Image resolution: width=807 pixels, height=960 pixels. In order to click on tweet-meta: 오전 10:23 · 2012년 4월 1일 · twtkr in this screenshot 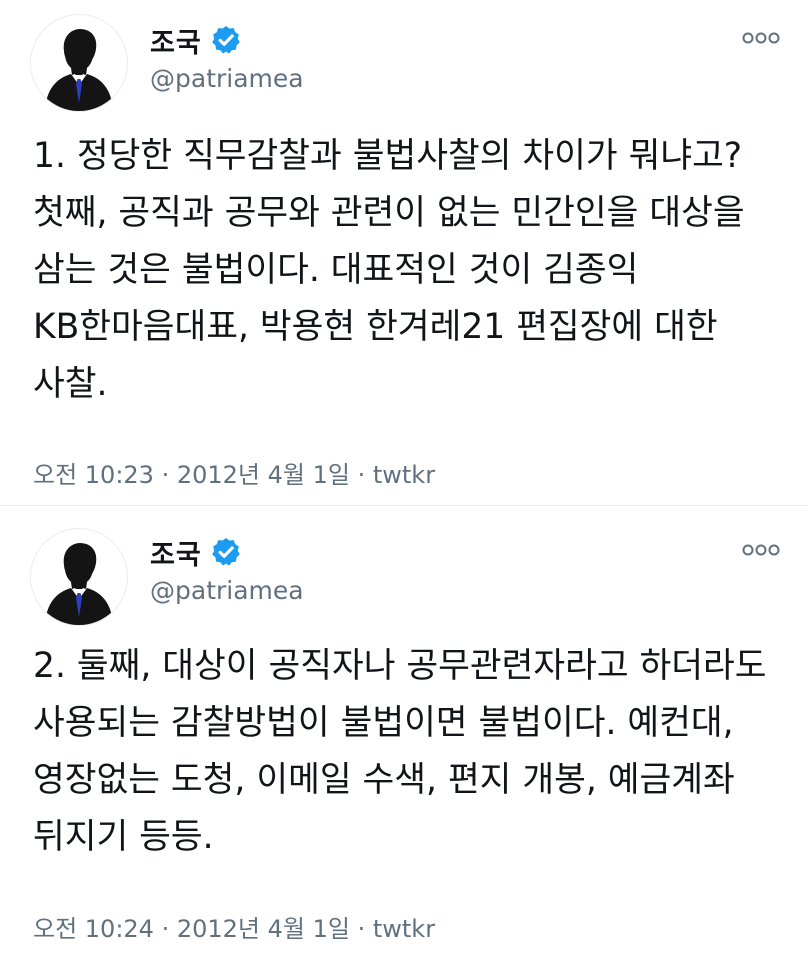, I will do `click(234, 472)`.